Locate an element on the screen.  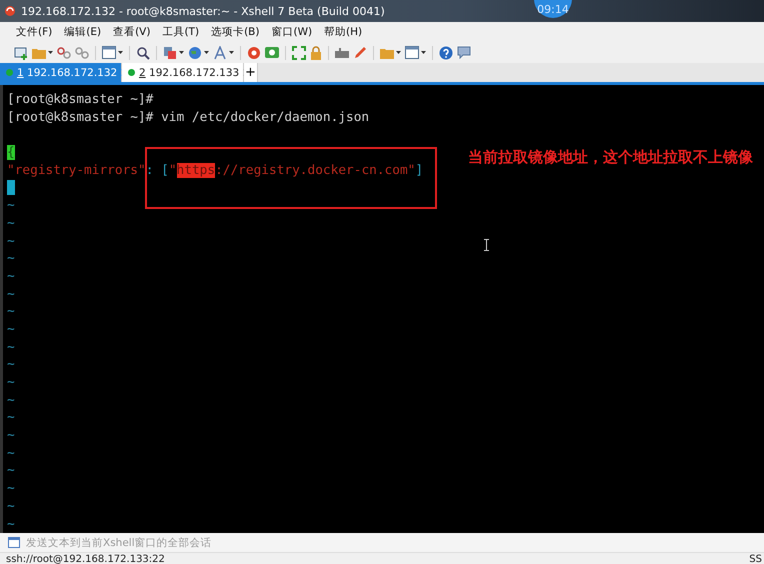
terminal-line: [root@k8smaster ~]# vim /etc/docker/daemon.json is located at coordinates (188, 117).